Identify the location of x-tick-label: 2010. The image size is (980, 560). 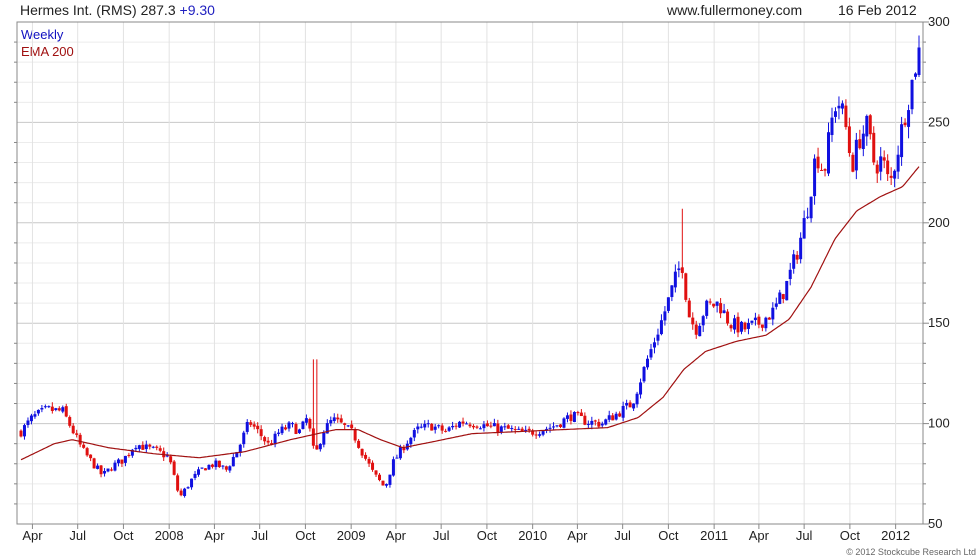
(532, 535).